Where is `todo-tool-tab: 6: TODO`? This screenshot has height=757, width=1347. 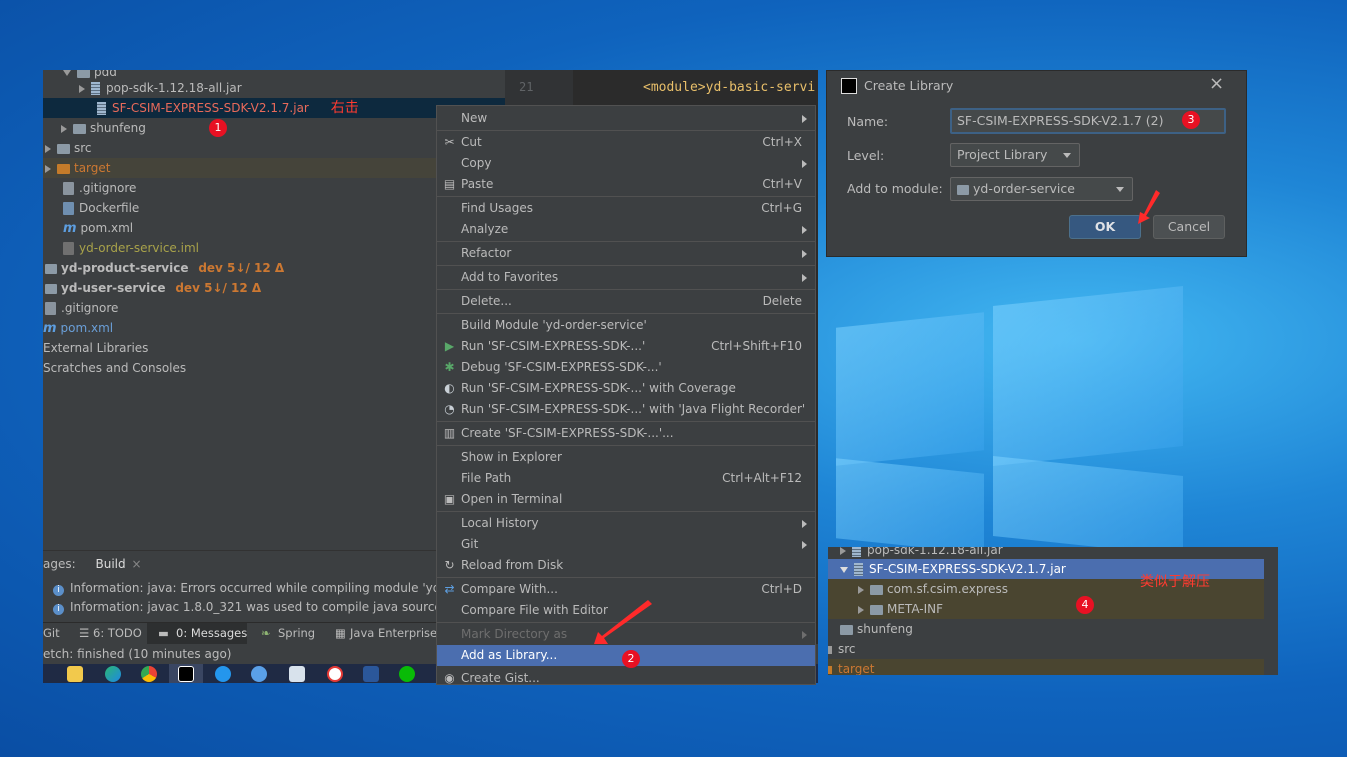 todo-tool-tab: 6: TODO is located at coordinates (117, 633).